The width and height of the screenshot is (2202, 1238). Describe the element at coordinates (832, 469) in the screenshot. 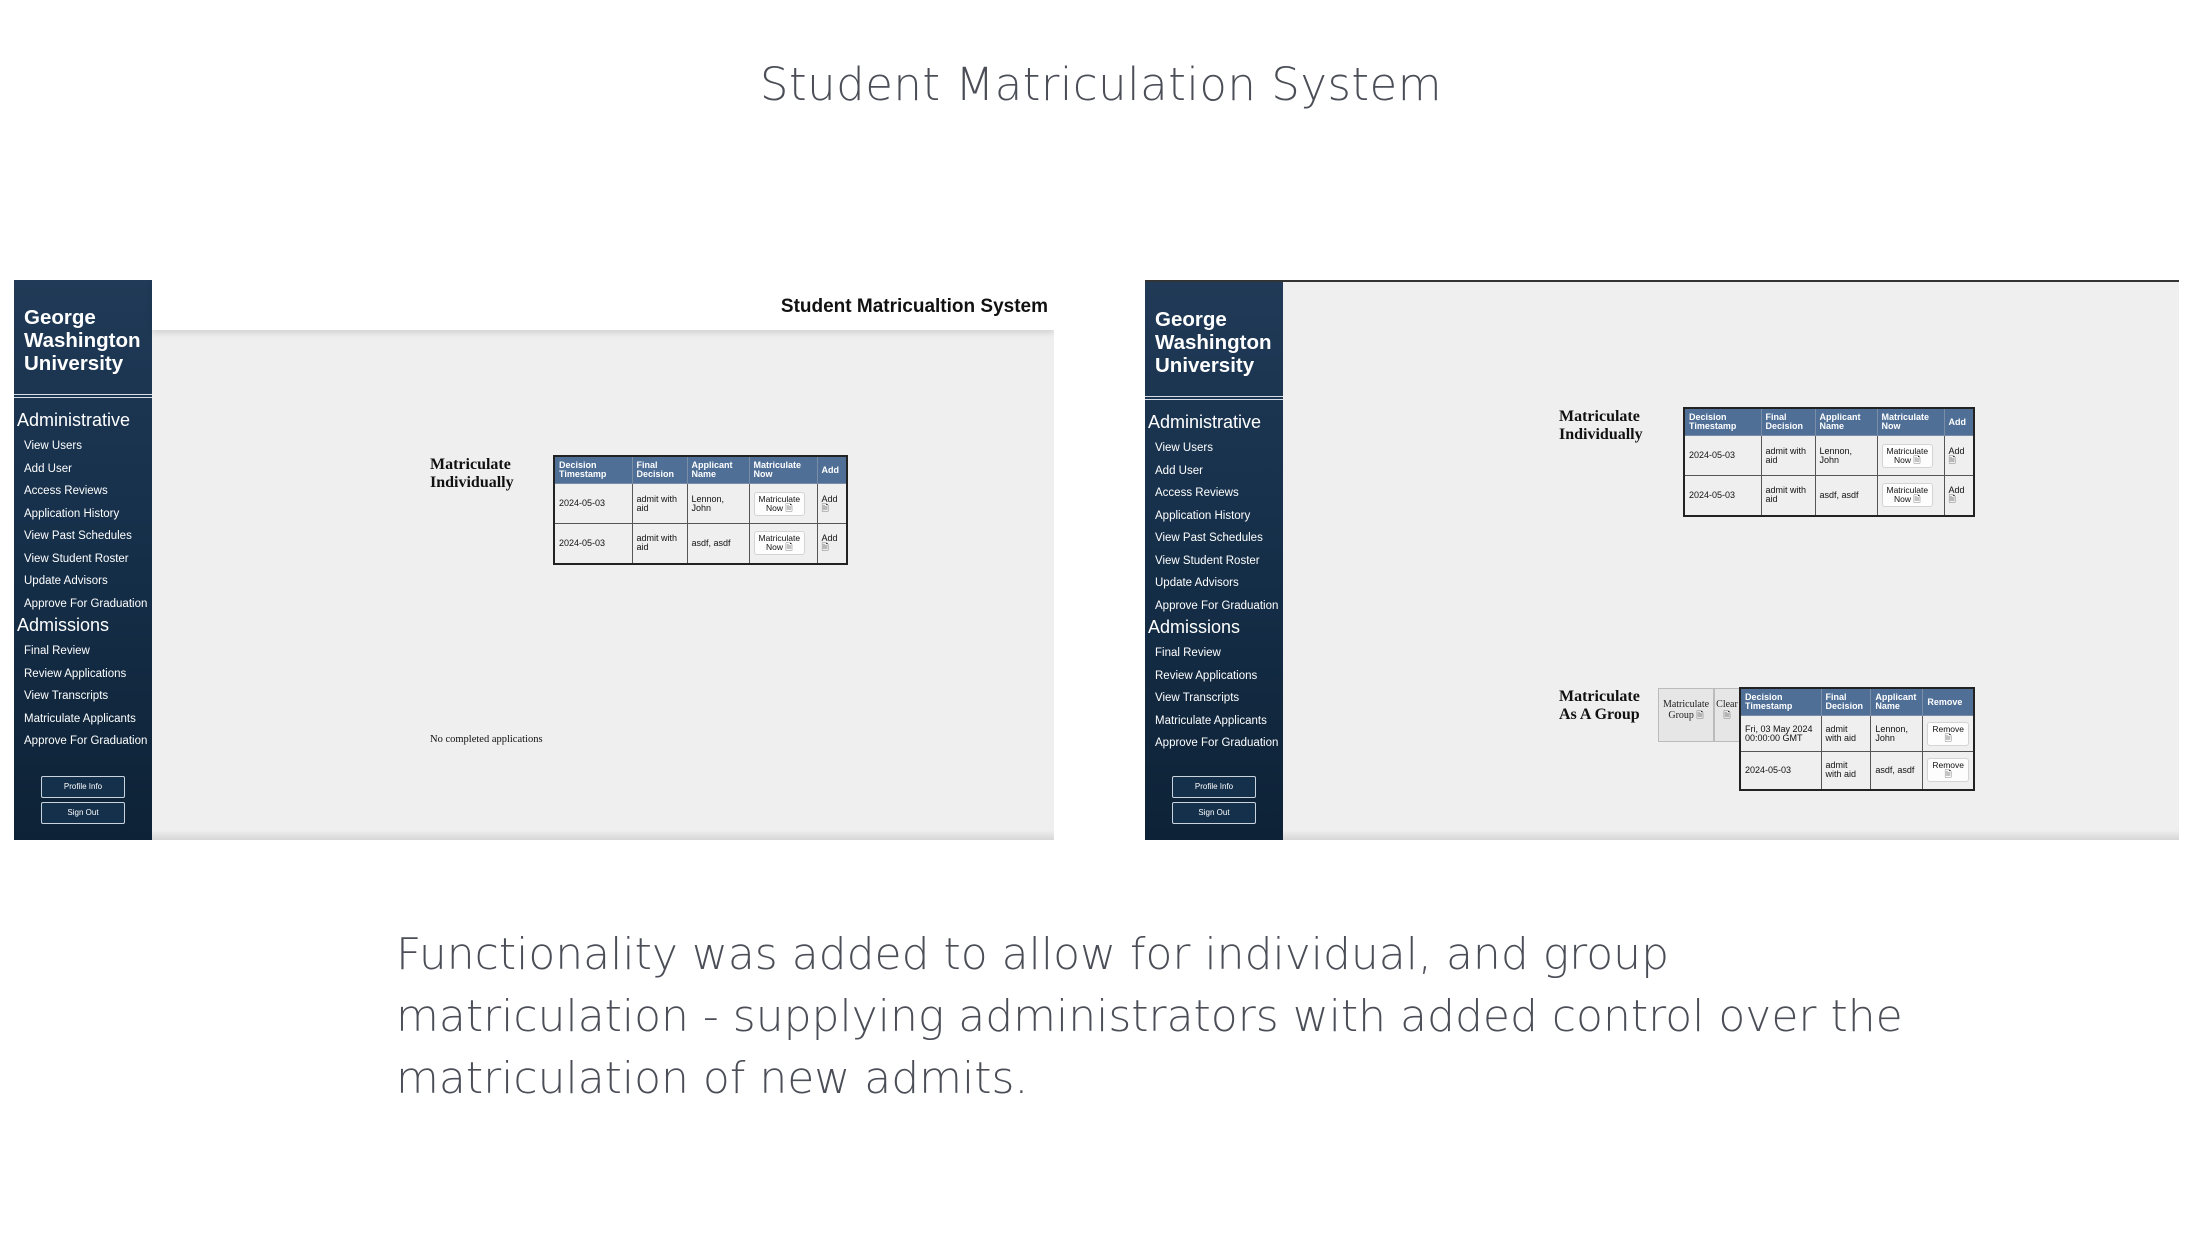

I see `col-add: Add` at that location.